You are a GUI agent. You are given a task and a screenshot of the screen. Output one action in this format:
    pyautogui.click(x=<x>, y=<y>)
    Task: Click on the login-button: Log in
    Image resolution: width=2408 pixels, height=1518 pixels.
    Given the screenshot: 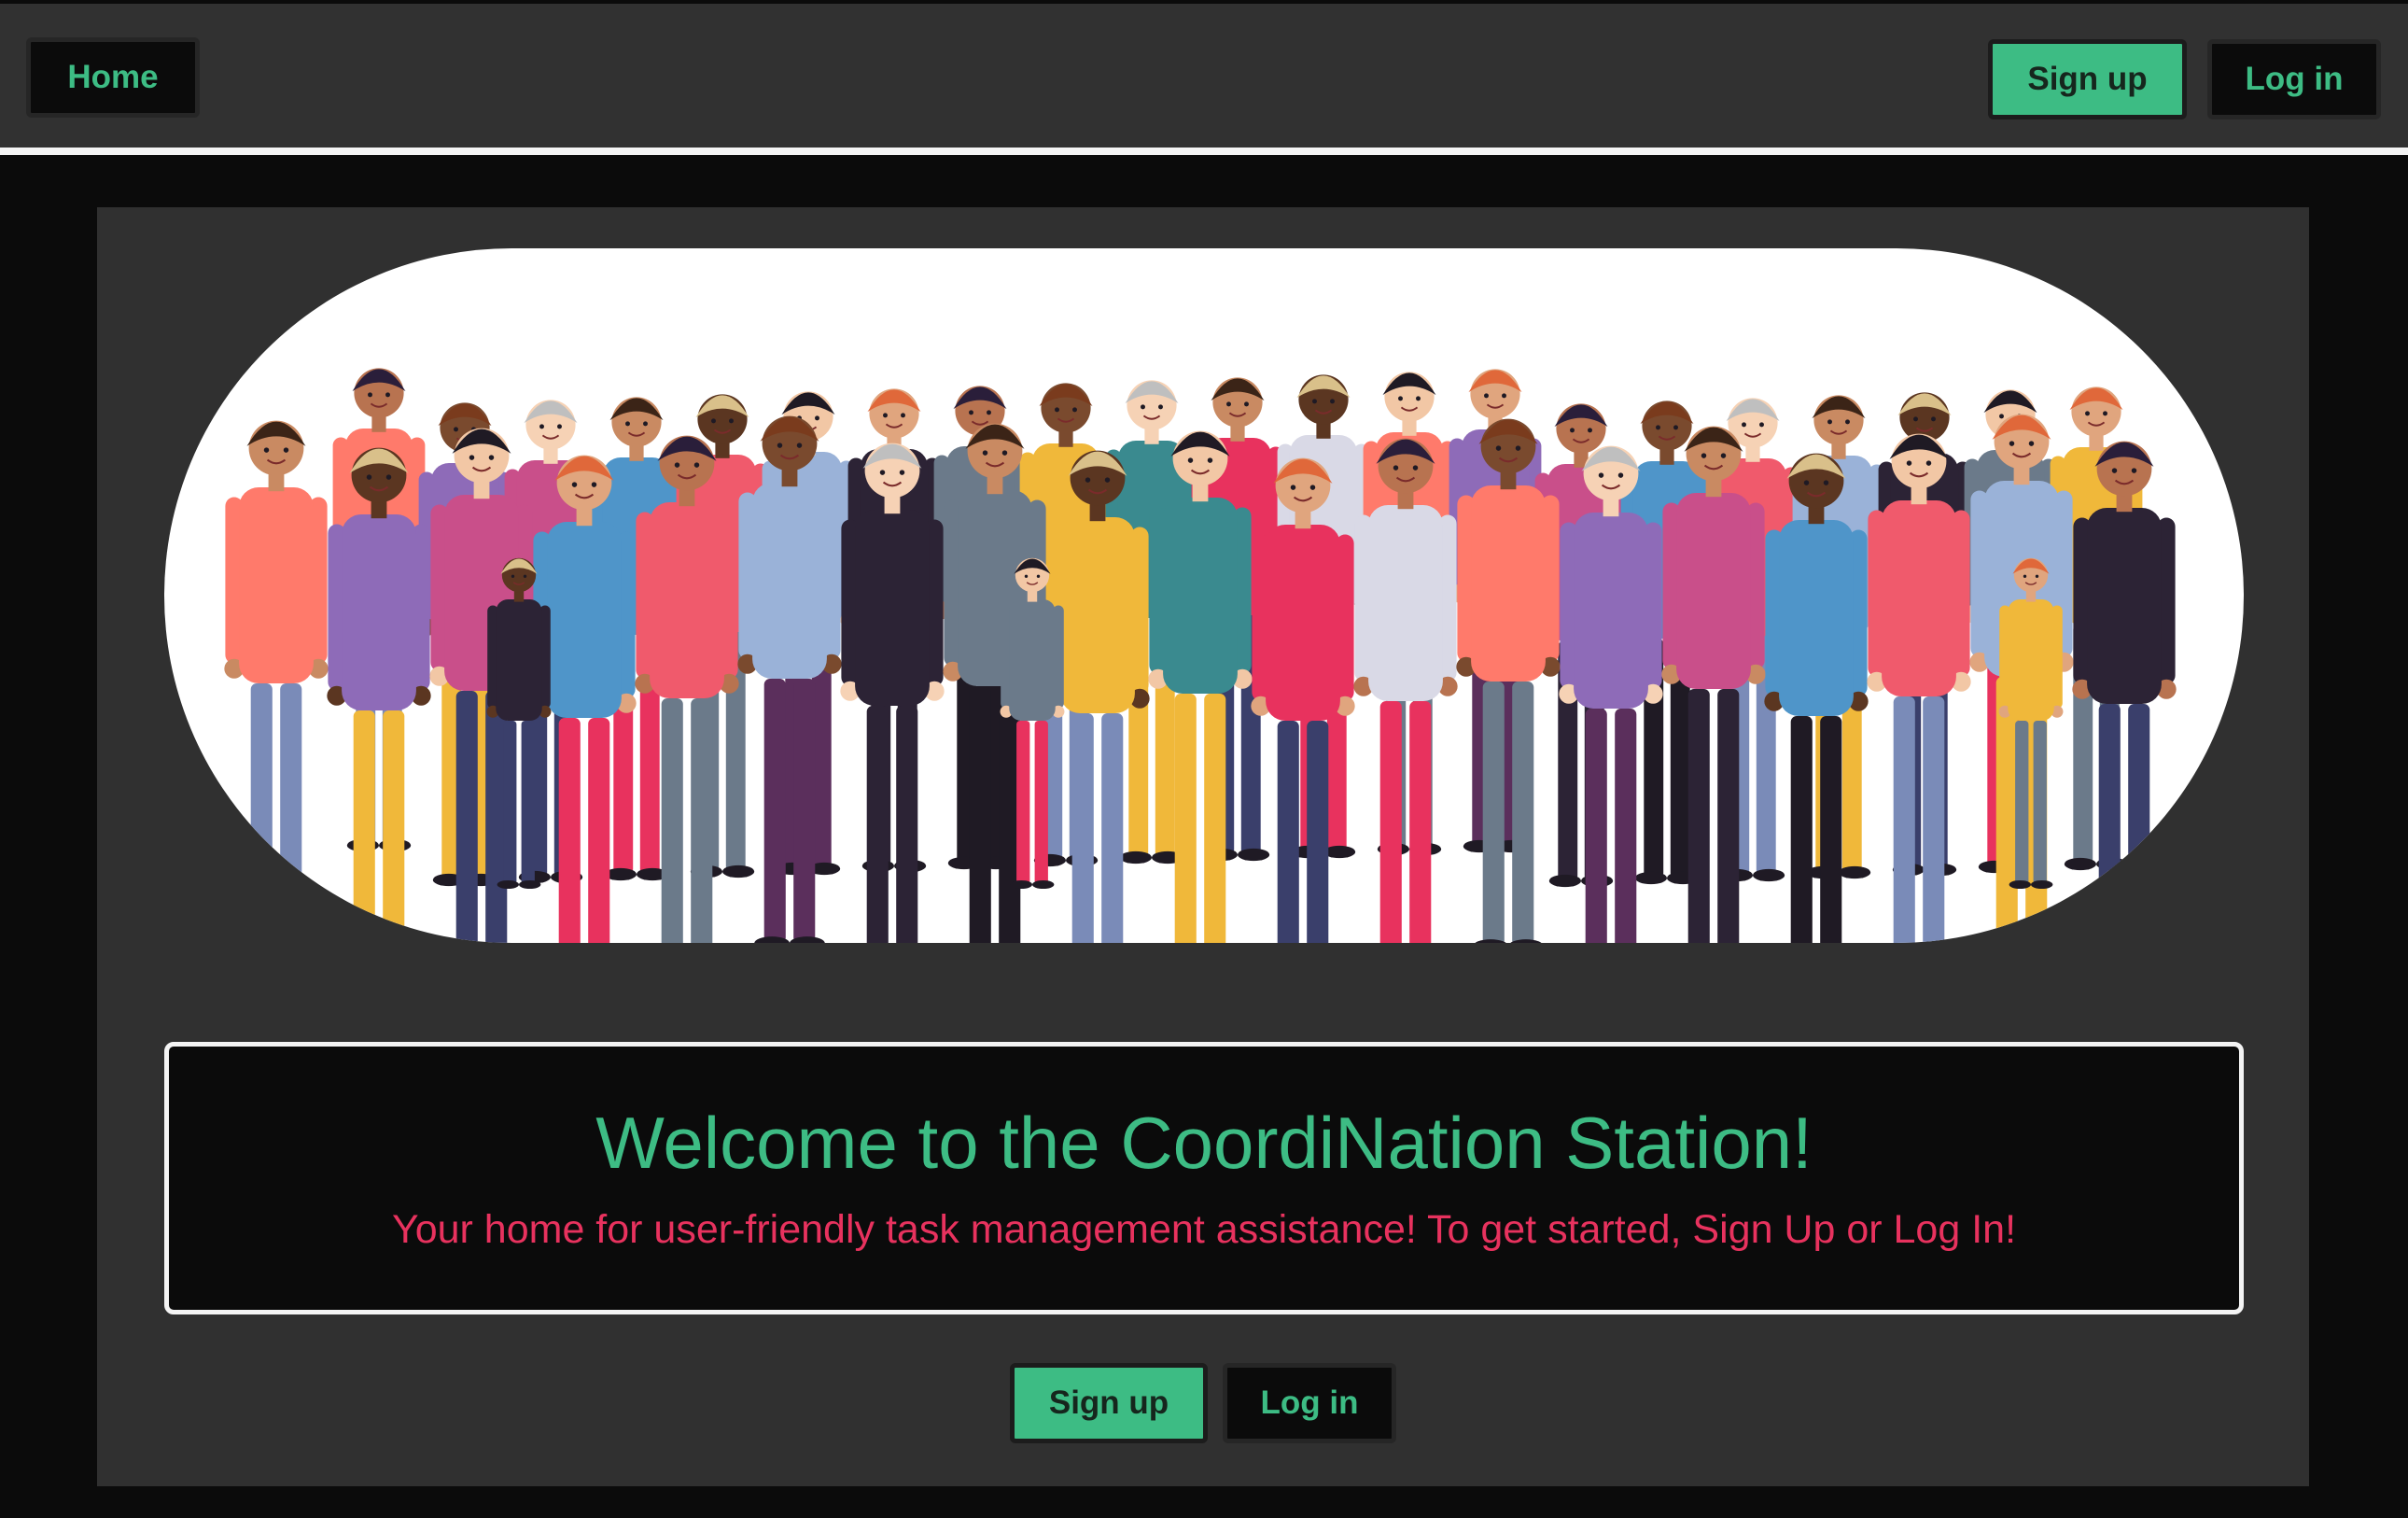 What is the action you would take?
    pyautogui.click(x=2294, y=79)
    